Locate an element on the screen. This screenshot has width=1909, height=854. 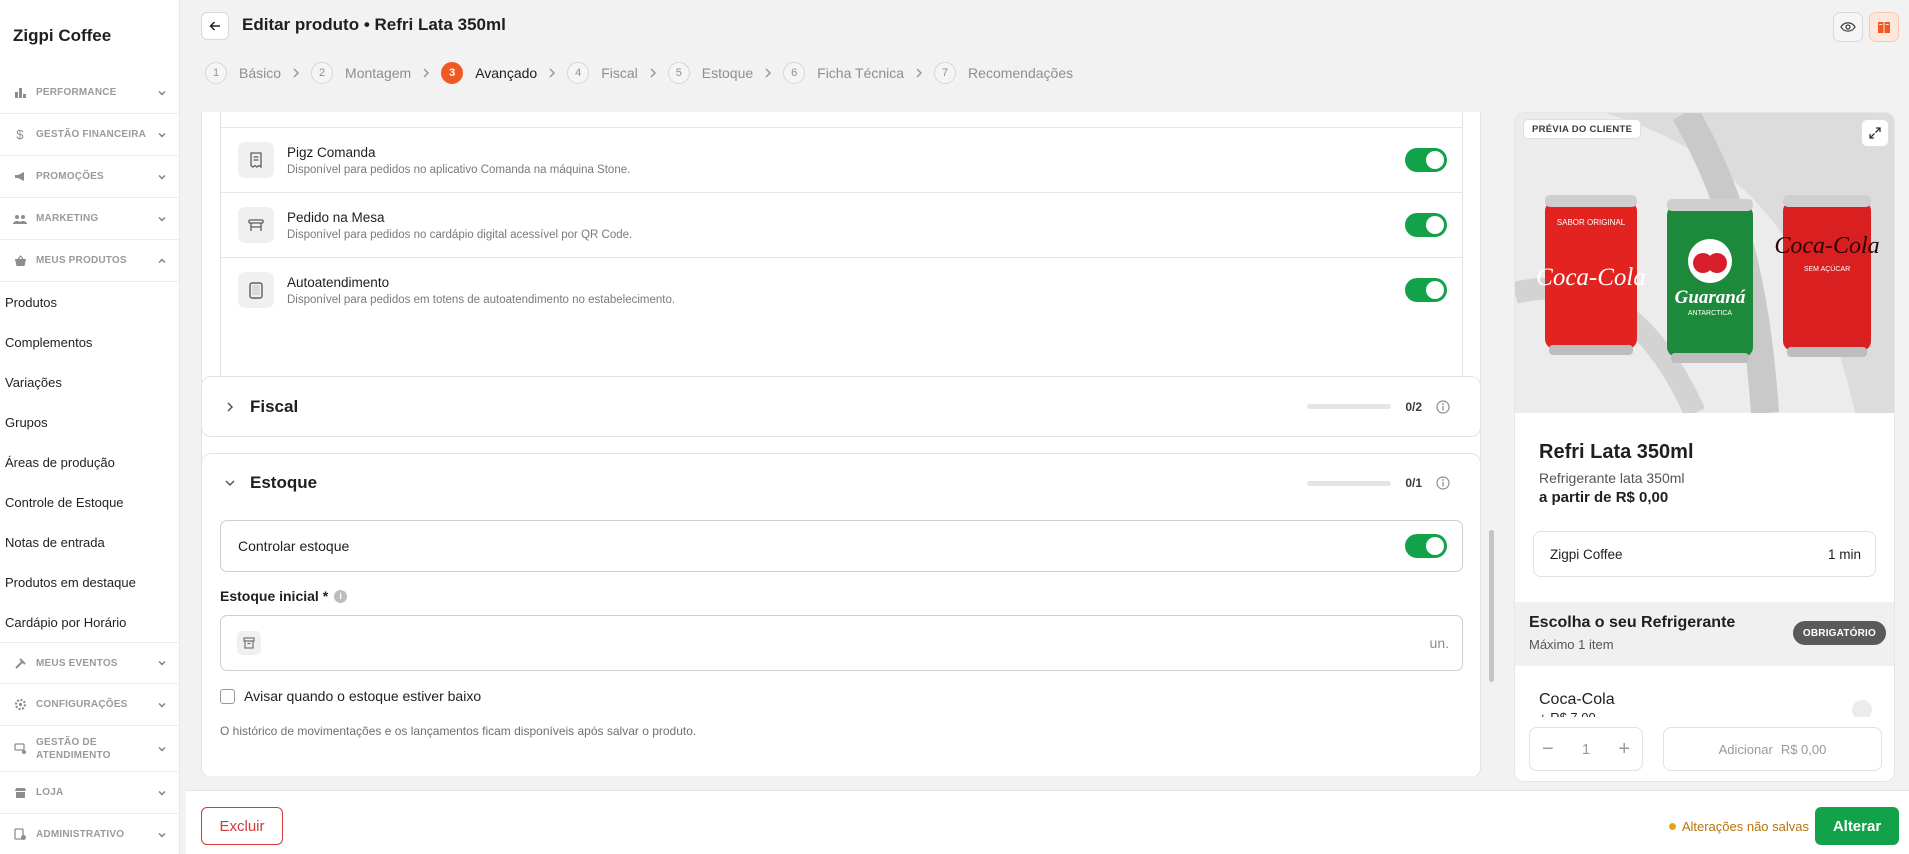
eye-icon is located at coordinates (1848, 27).